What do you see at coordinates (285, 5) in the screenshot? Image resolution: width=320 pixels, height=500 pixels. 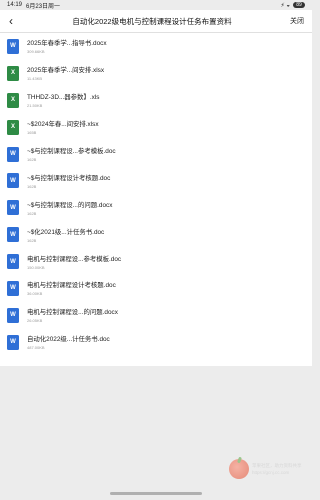 I see `signal-icon: ⚡ ◒` at bounding box center [285, 5].